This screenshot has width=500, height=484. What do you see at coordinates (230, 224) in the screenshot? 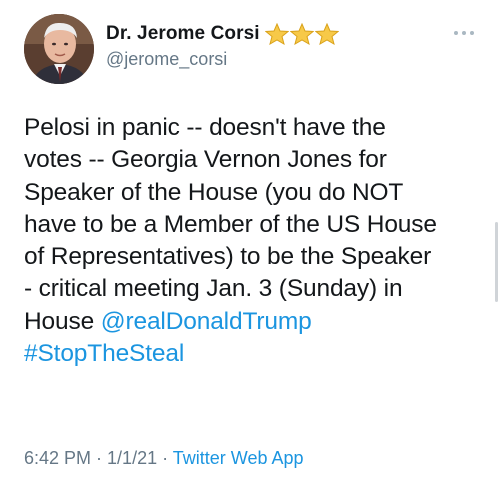
I see `tweet-text-line: have to be a Member of the US House` at bounding box center [230, 224].